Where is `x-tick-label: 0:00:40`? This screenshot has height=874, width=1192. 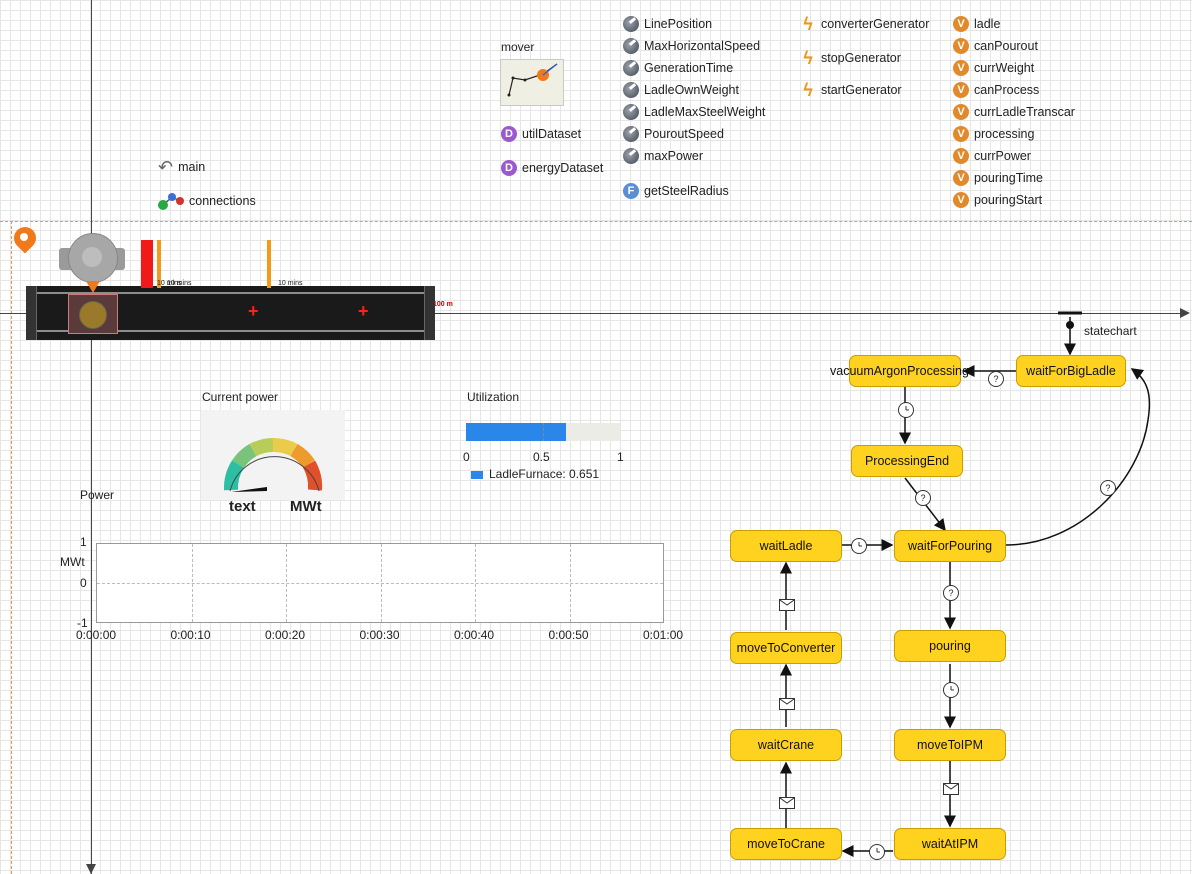
x-tick-label: 0:00:40 is located at coordinates (474, 635).